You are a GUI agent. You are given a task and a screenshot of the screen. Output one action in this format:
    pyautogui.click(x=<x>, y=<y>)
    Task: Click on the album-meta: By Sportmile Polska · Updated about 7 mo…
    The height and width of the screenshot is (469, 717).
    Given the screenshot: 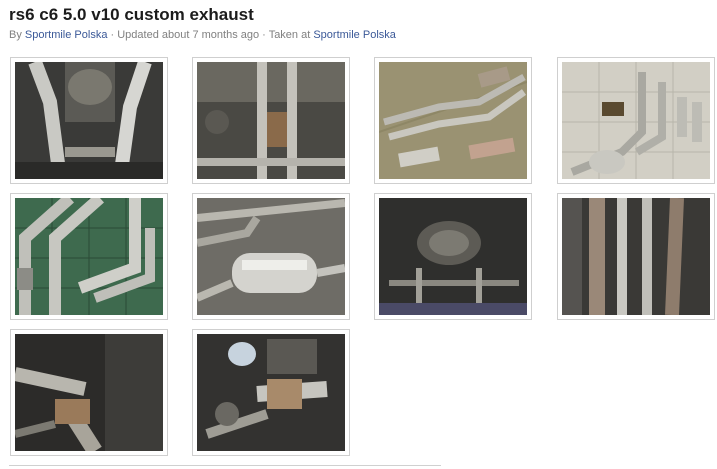 What is the action you would take?
    pyautogui.click(x=202, y=35)
    